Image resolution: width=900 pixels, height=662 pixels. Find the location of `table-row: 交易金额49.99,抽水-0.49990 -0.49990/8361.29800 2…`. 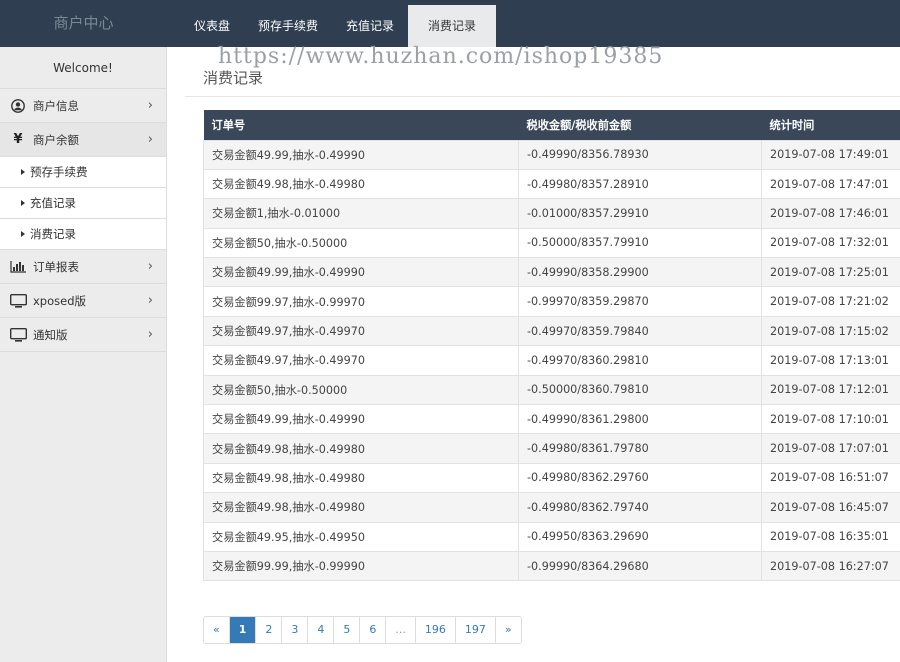

table-row: 交易金额49.99,抽水-0.49990 -0.49990/8361.29800 2… is located at coordinates (551, 419).